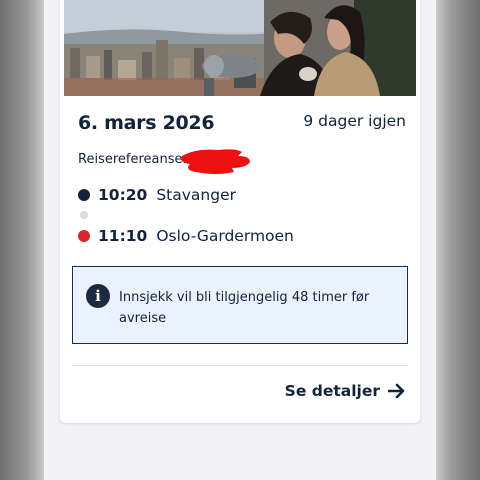 This screenshot has height=480, width=480. What do you see at coordinates (84, 215) in the screenshot?
I see `route-connector-dot` at bounding box center [84, 215].